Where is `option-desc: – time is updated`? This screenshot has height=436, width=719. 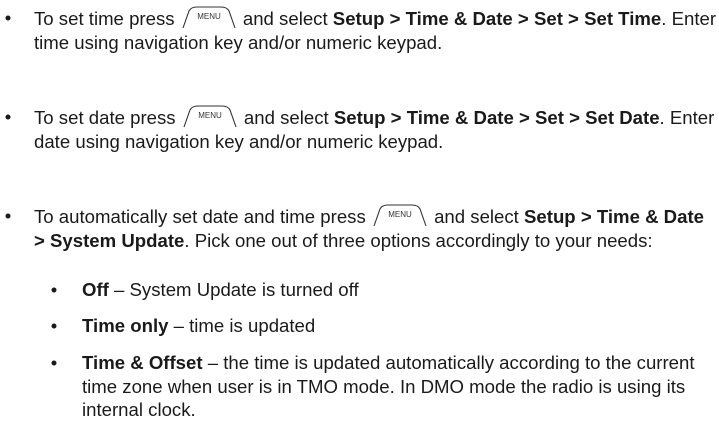 option-desc: – time is updated is located at coordinates (242, 325).